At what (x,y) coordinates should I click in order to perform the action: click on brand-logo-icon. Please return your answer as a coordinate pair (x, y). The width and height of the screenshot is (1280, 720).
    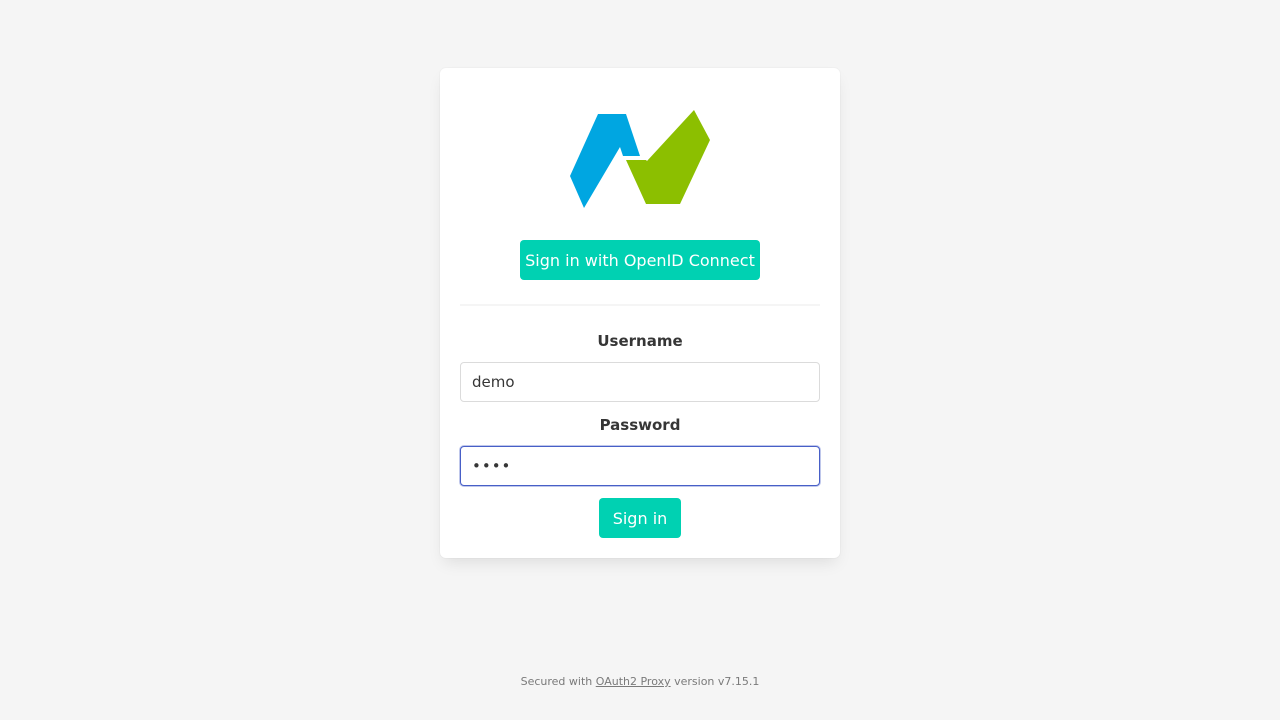
    Looking at the image, I should click on (640, 159).